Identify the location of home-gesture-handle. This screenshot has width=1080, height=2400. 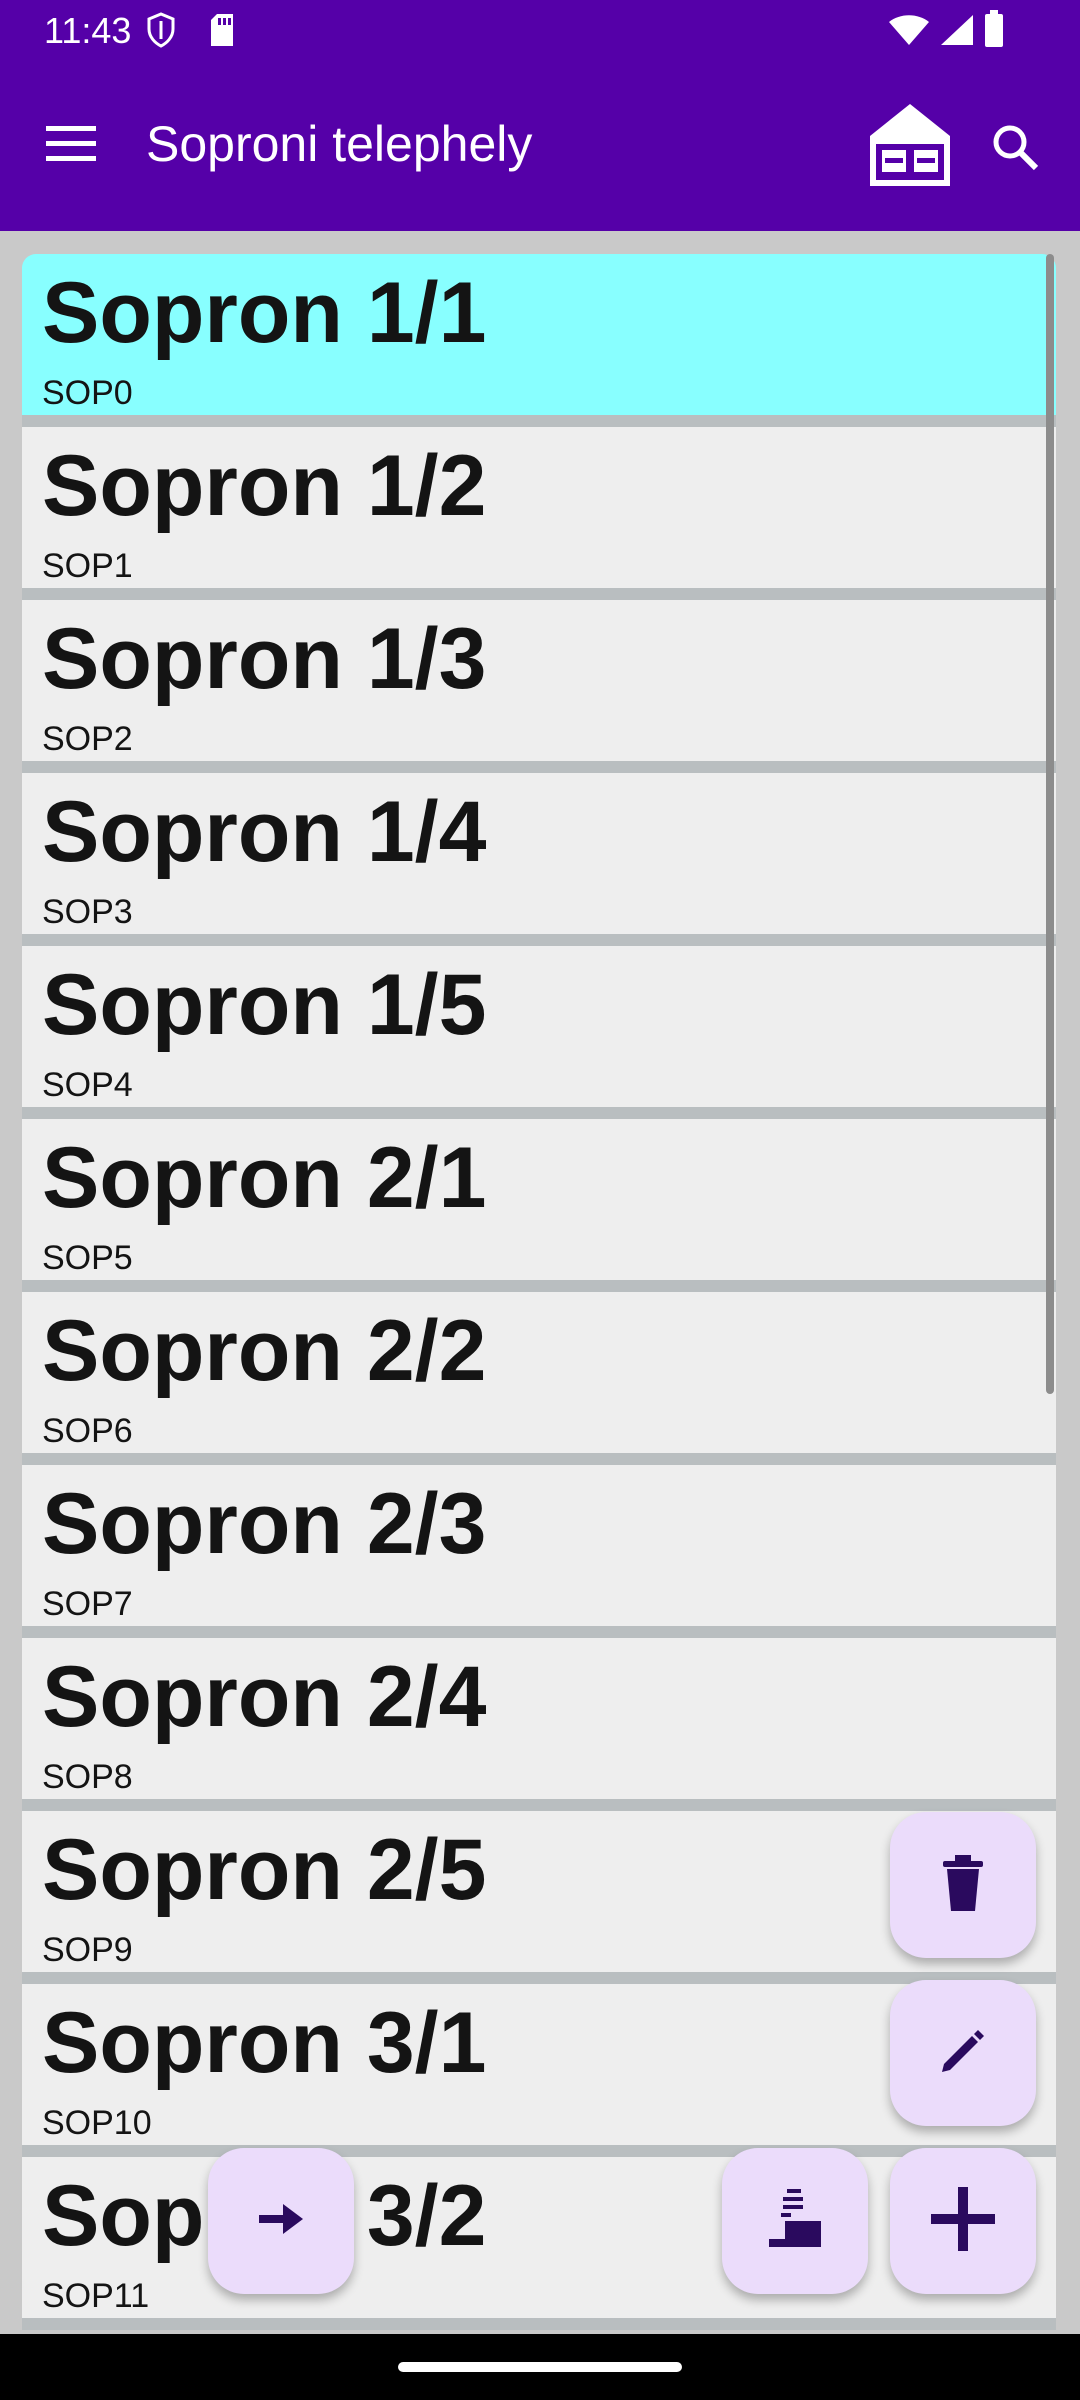
(540, 2367).